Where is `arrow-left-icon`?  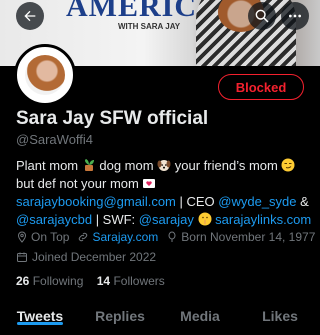
arrow-left-icon is located at coordinates (30, 16).